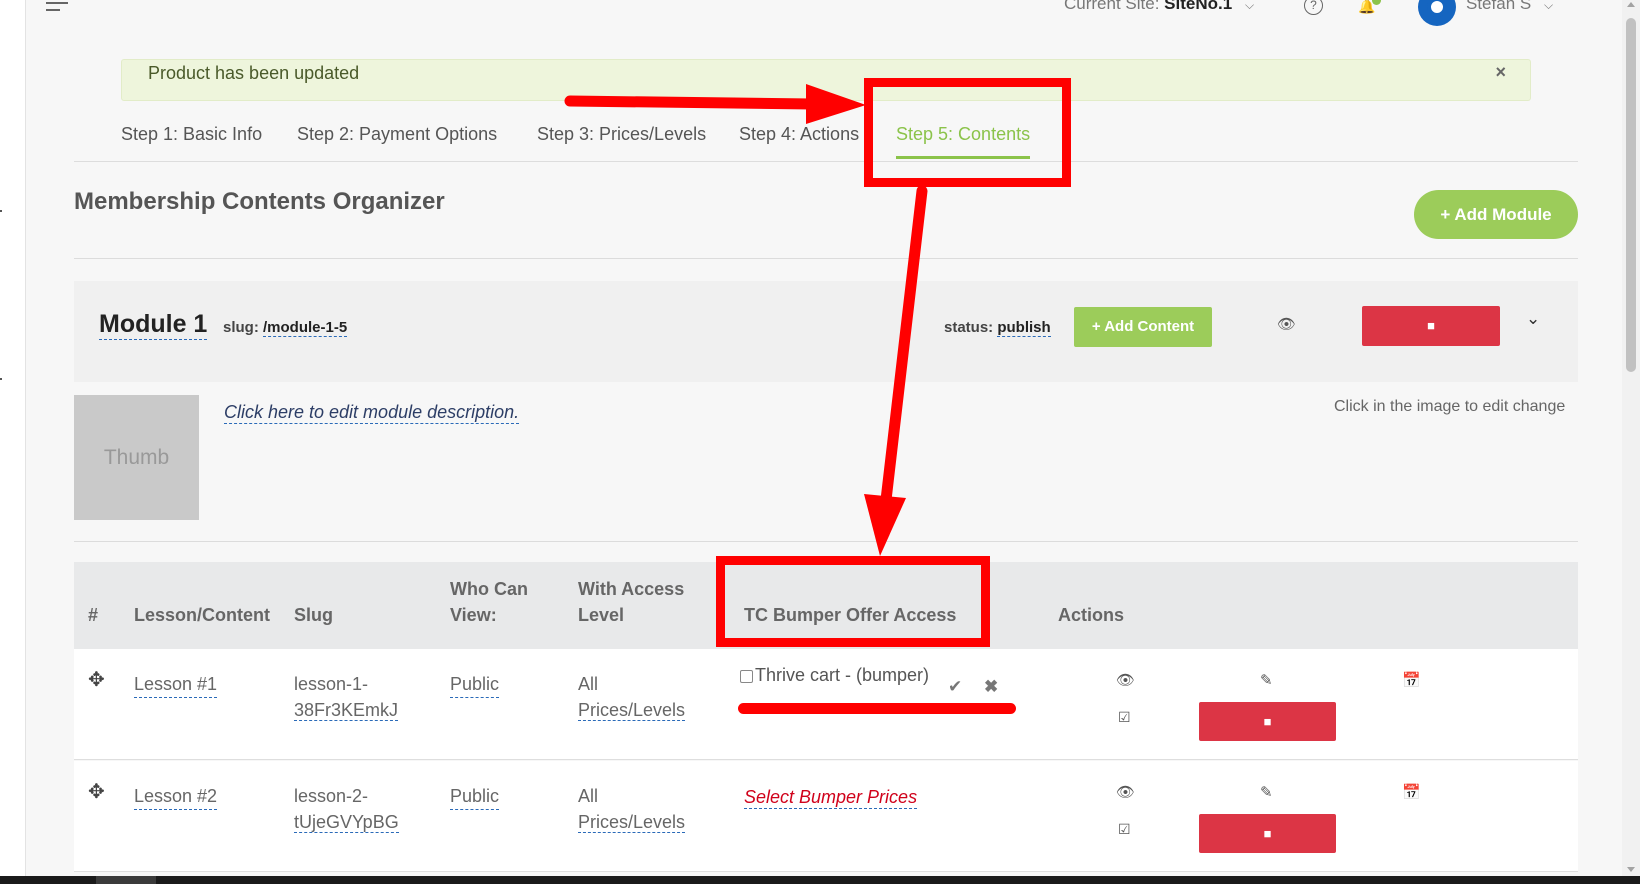 This screenshot has width=1640, height=884. I want to click on lesson-slug: lesson-2- tUjeGVYpBG, so click(346, 809).